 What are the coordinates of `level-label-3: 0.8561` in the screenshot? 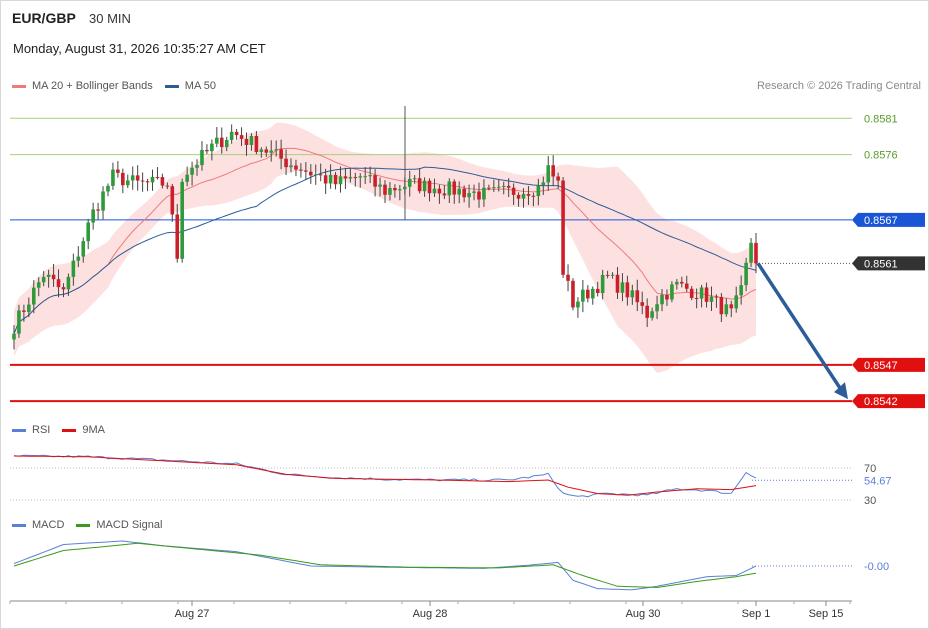 It's located at (881, 264).